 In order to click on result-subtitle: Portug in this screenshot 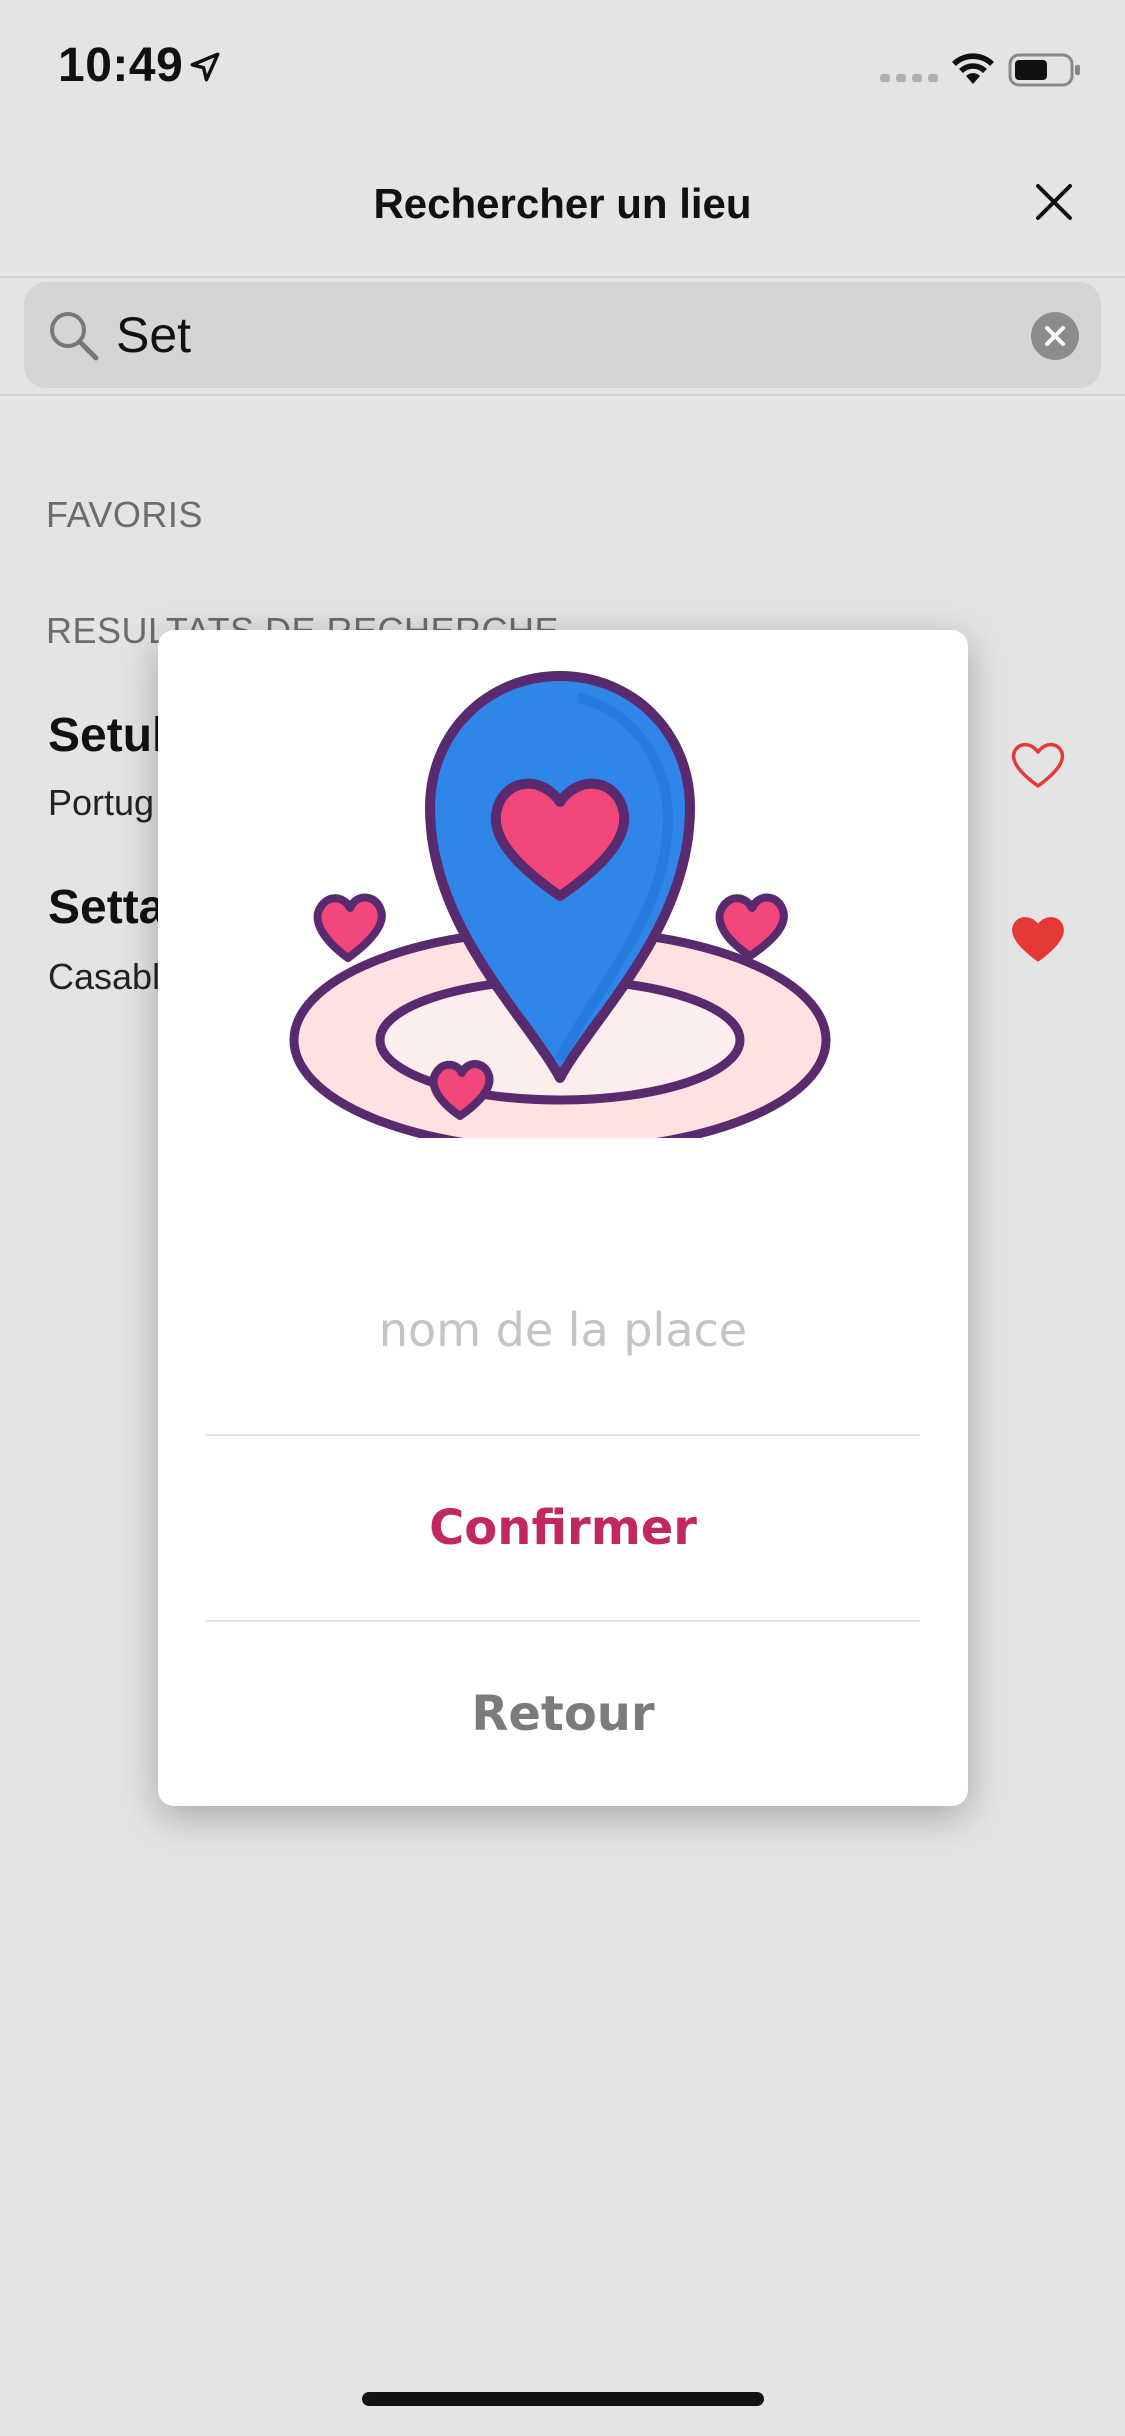, I will do `click(101, 802)`.